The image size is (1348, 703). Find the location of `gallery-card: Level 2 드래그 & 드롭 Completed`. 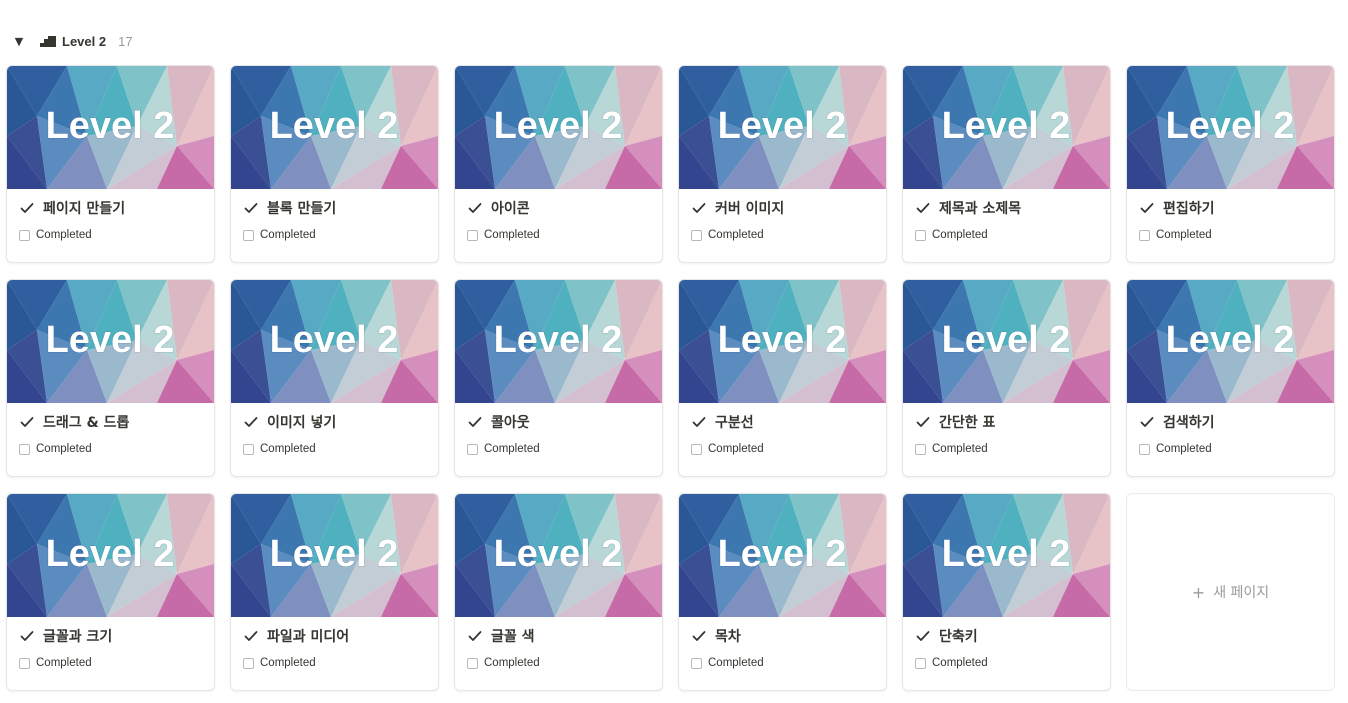

gallery-card: Level 2 드래그 & 드롭 Completed is located at coordinates (110, 378).